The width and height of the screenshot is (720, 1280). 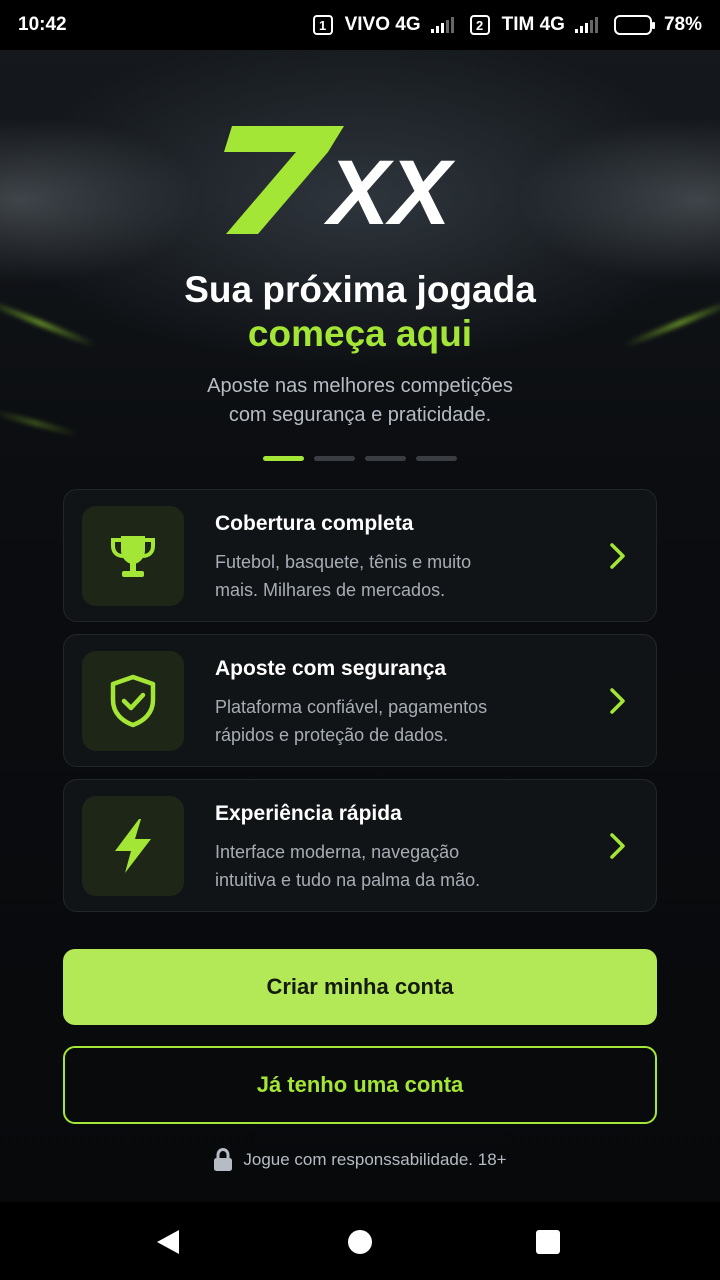 I want to click on system-nav-bar, so click(x=360, y=1241).